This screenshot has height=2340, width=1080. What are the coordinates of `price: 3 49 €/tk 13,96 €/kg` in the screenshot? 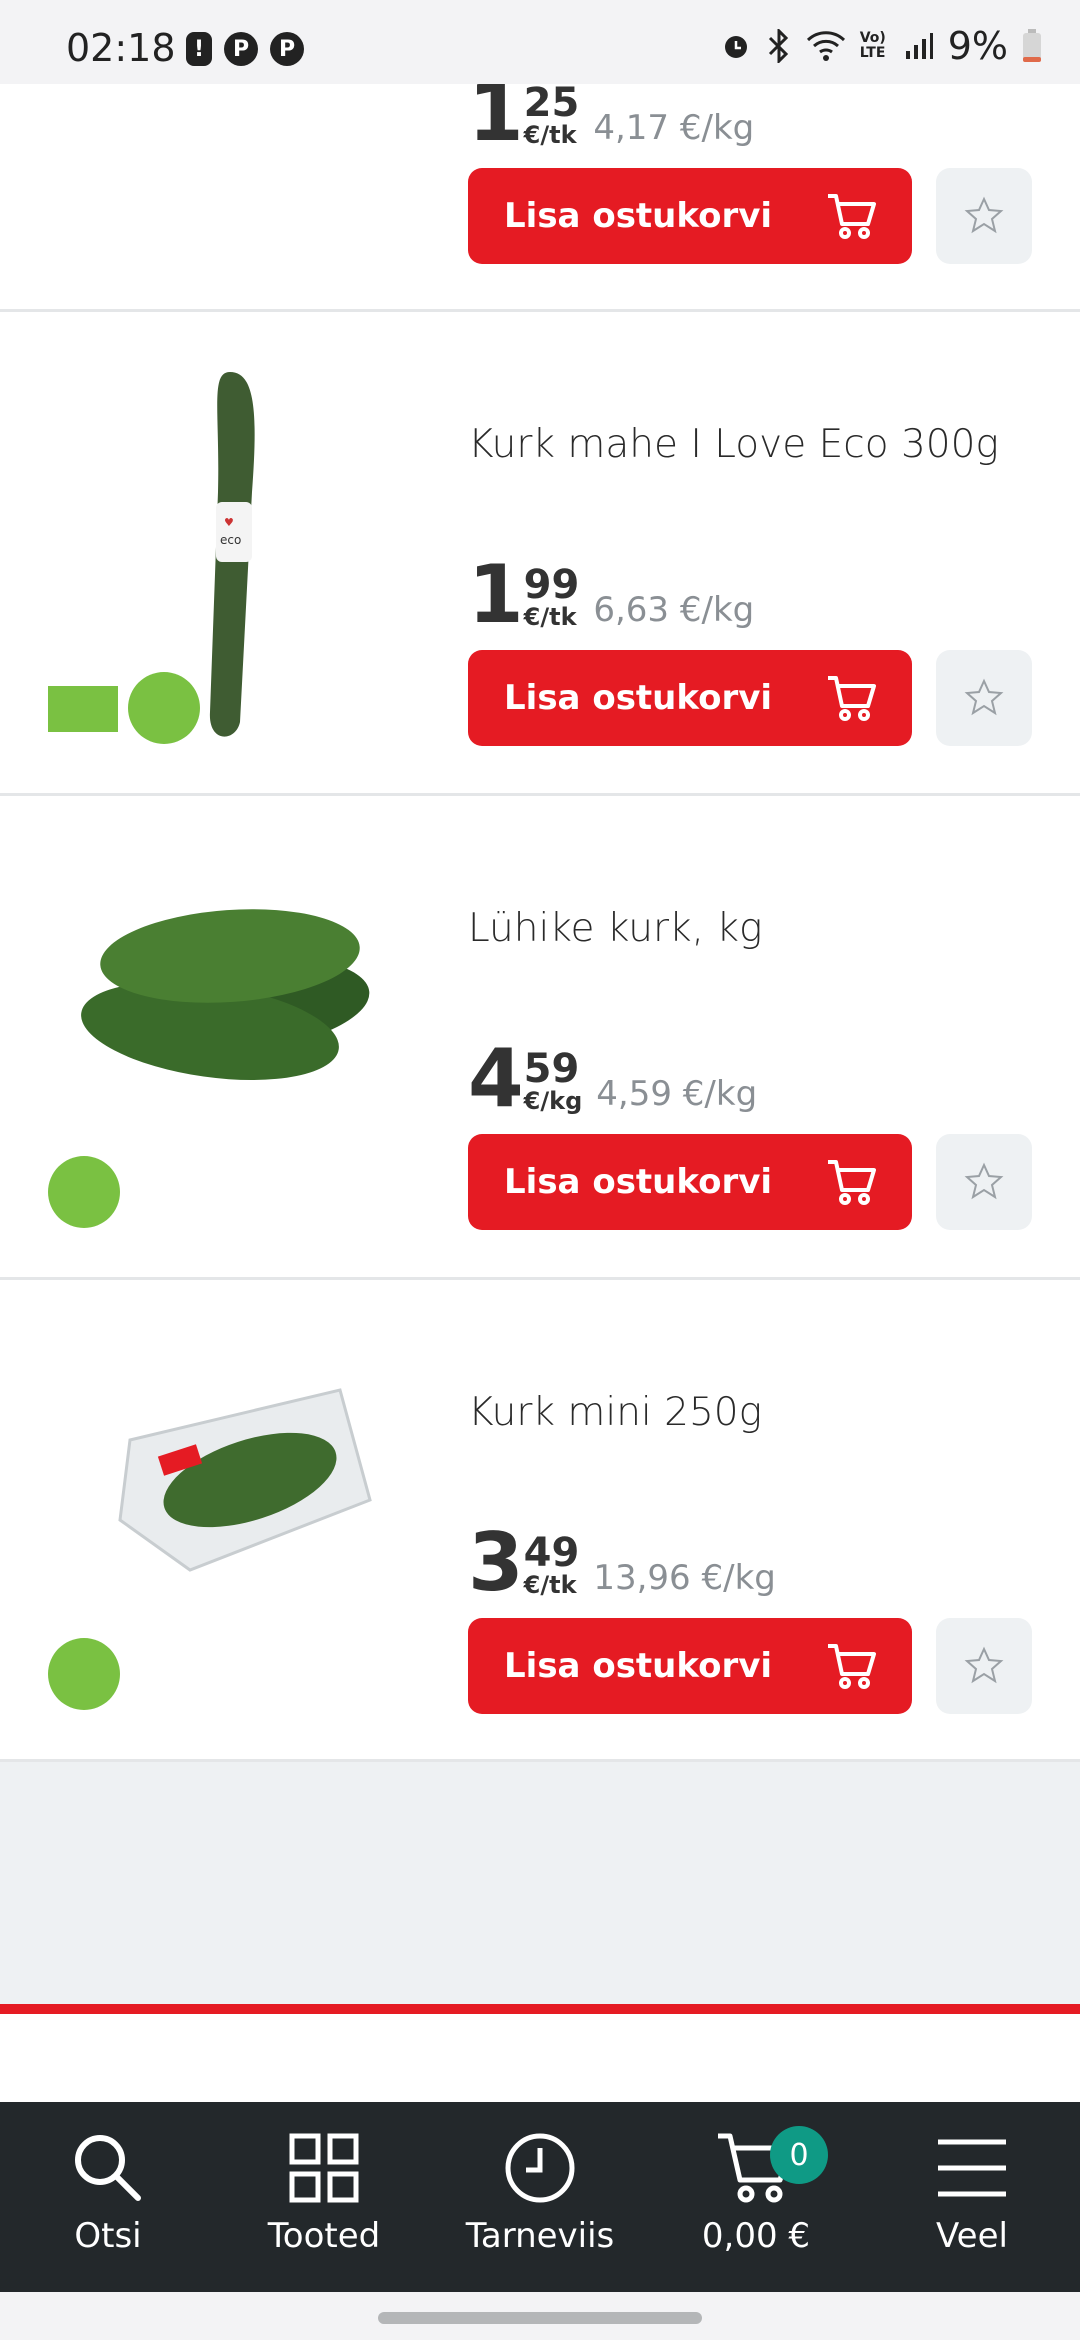 It's located at (622, 1562).